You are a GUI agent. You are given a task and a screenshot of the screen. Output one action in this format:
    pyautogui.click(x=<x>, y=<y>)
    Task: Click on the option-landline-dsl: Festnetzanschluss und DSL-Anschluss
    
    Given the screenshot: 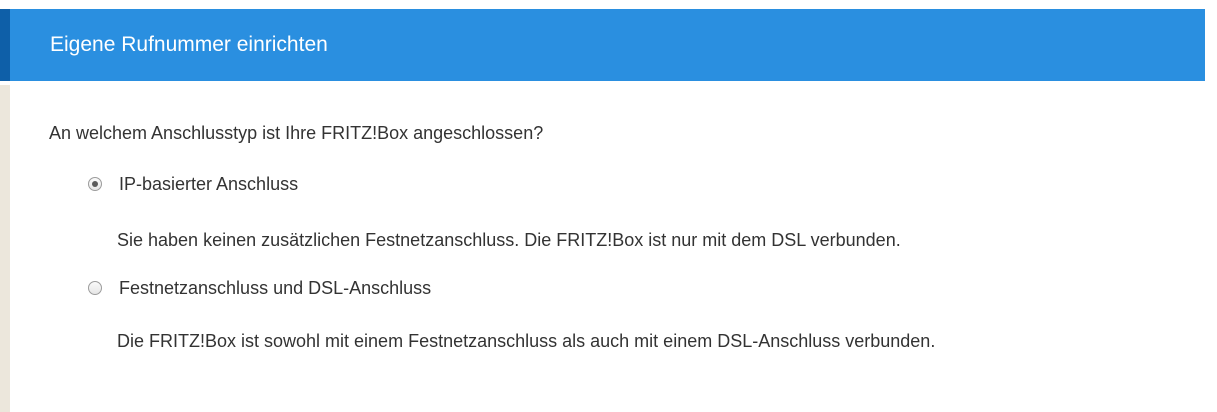 What is the action you would take?
    pyautogui.click(x=259, y=288)
    